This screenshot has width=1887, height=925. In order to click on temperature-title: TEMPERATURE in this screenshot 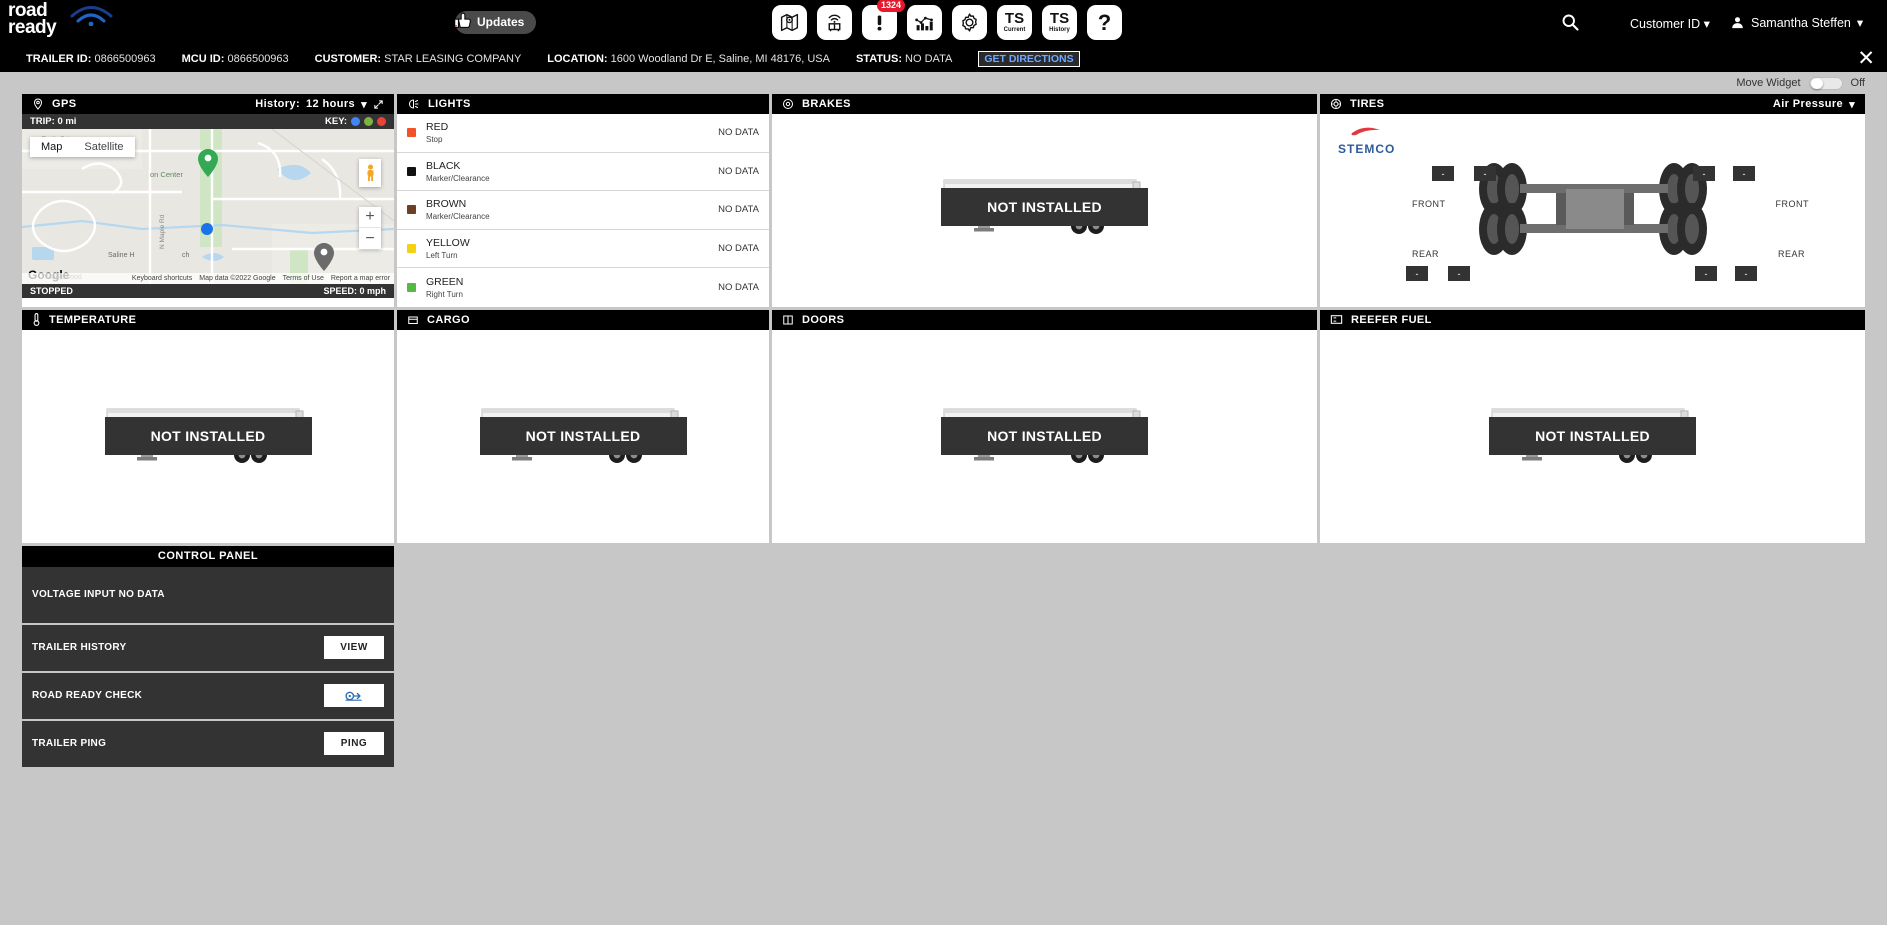, I will do `click(93, 319)`.